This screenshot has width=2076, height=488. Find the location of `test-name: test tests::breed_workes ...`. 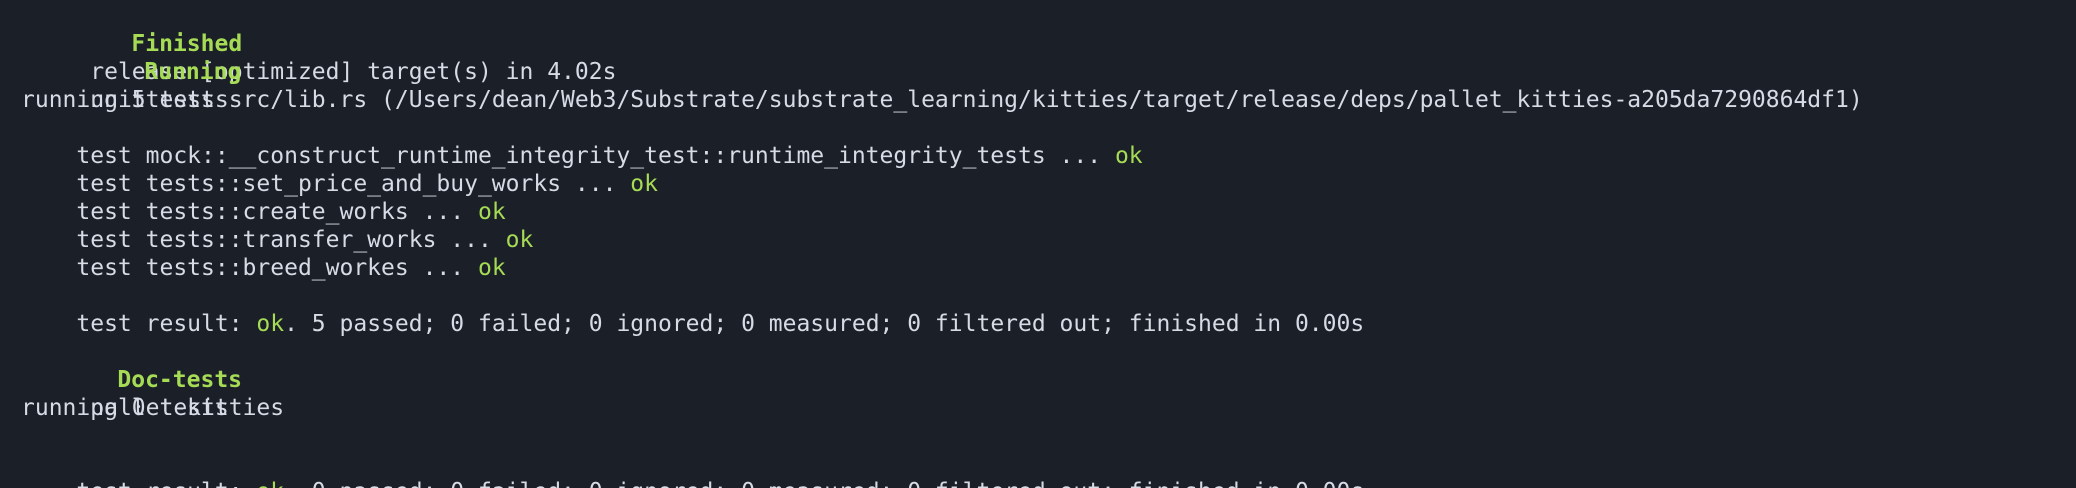

test-name: test tests::breed_workes ... is located at coordinates (277, 268).